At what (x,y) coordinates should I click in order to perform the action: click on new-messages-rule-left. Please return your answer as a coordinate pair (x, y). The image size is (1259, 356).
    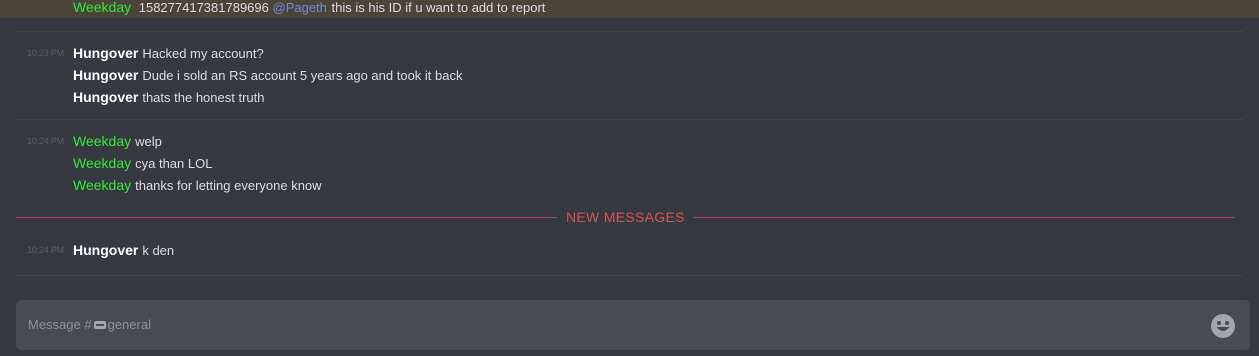
    Looking at the image, I should click on (286, 217).